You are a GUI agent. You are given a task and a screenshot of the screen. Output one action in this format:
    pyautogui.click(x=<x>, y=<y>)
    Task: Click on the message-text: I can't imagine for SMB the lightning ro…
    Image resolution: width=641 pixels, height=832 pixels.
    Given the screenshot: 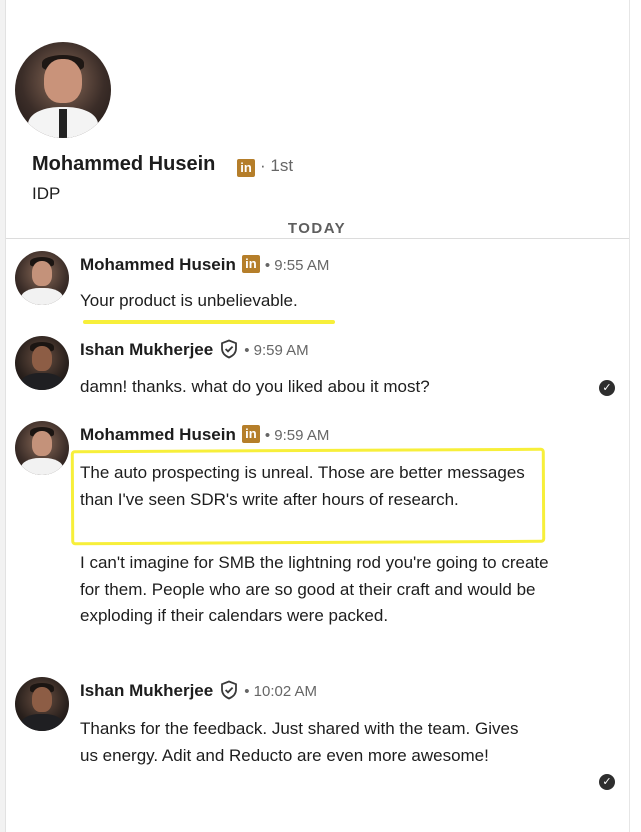 What is the action you would take?
    pyautogui.click(x=314, y=589)
    